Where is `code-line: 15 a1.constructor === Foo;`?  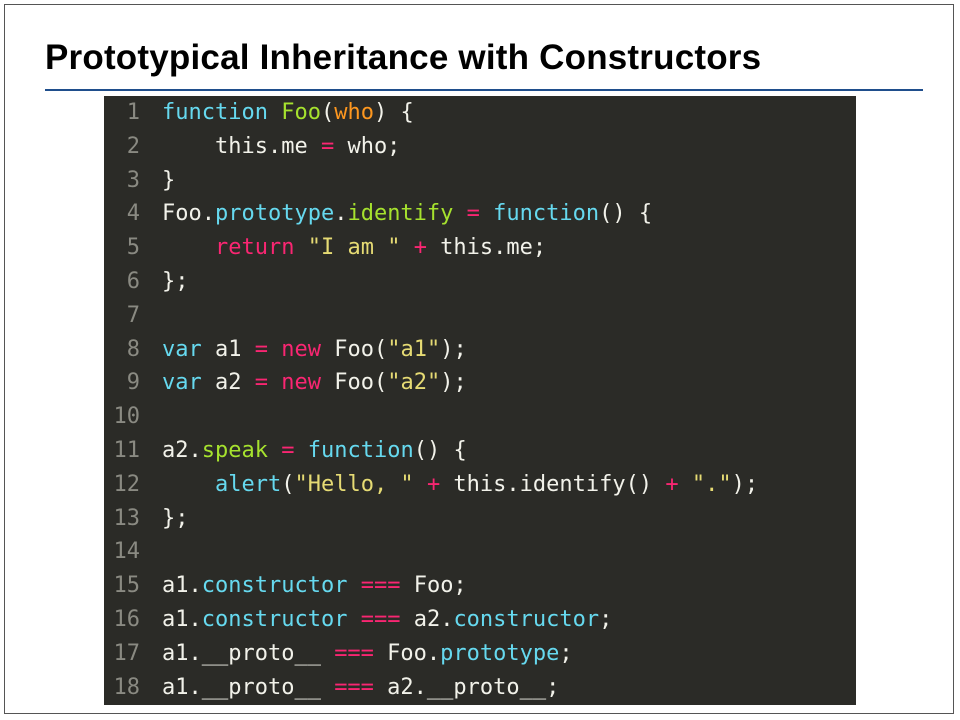
code-line: 15 a1.constructor === Foo; is located at coordinates (480, 586).